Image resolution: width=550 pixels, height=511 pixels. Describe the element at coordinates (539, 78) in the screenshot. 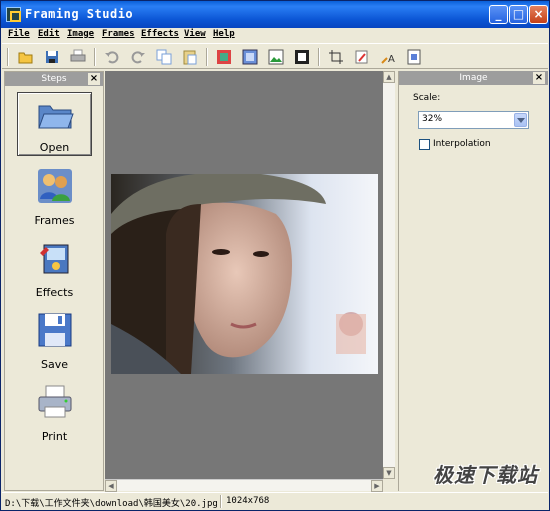

I see `image-panel-close-icon: ×` at that location.